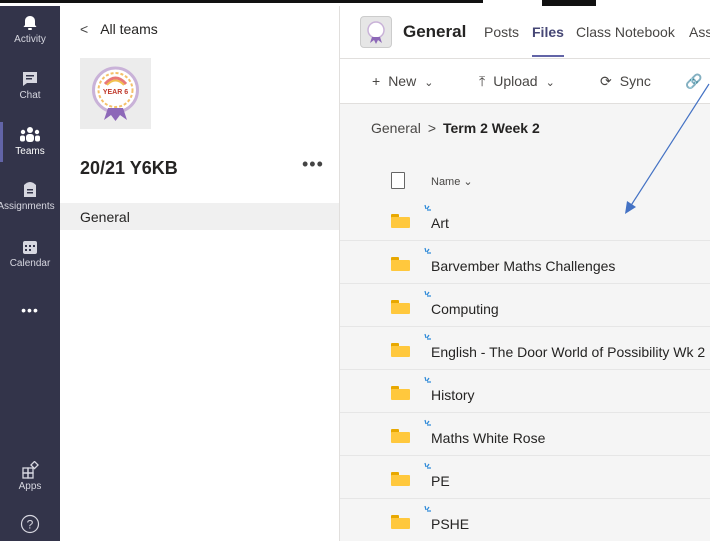 Image resolution: width=710 pixels, height=541 pixels. Describe the element at coordinates (465, 309) in the screenshot. I see `folder-name: Computing` at that location.